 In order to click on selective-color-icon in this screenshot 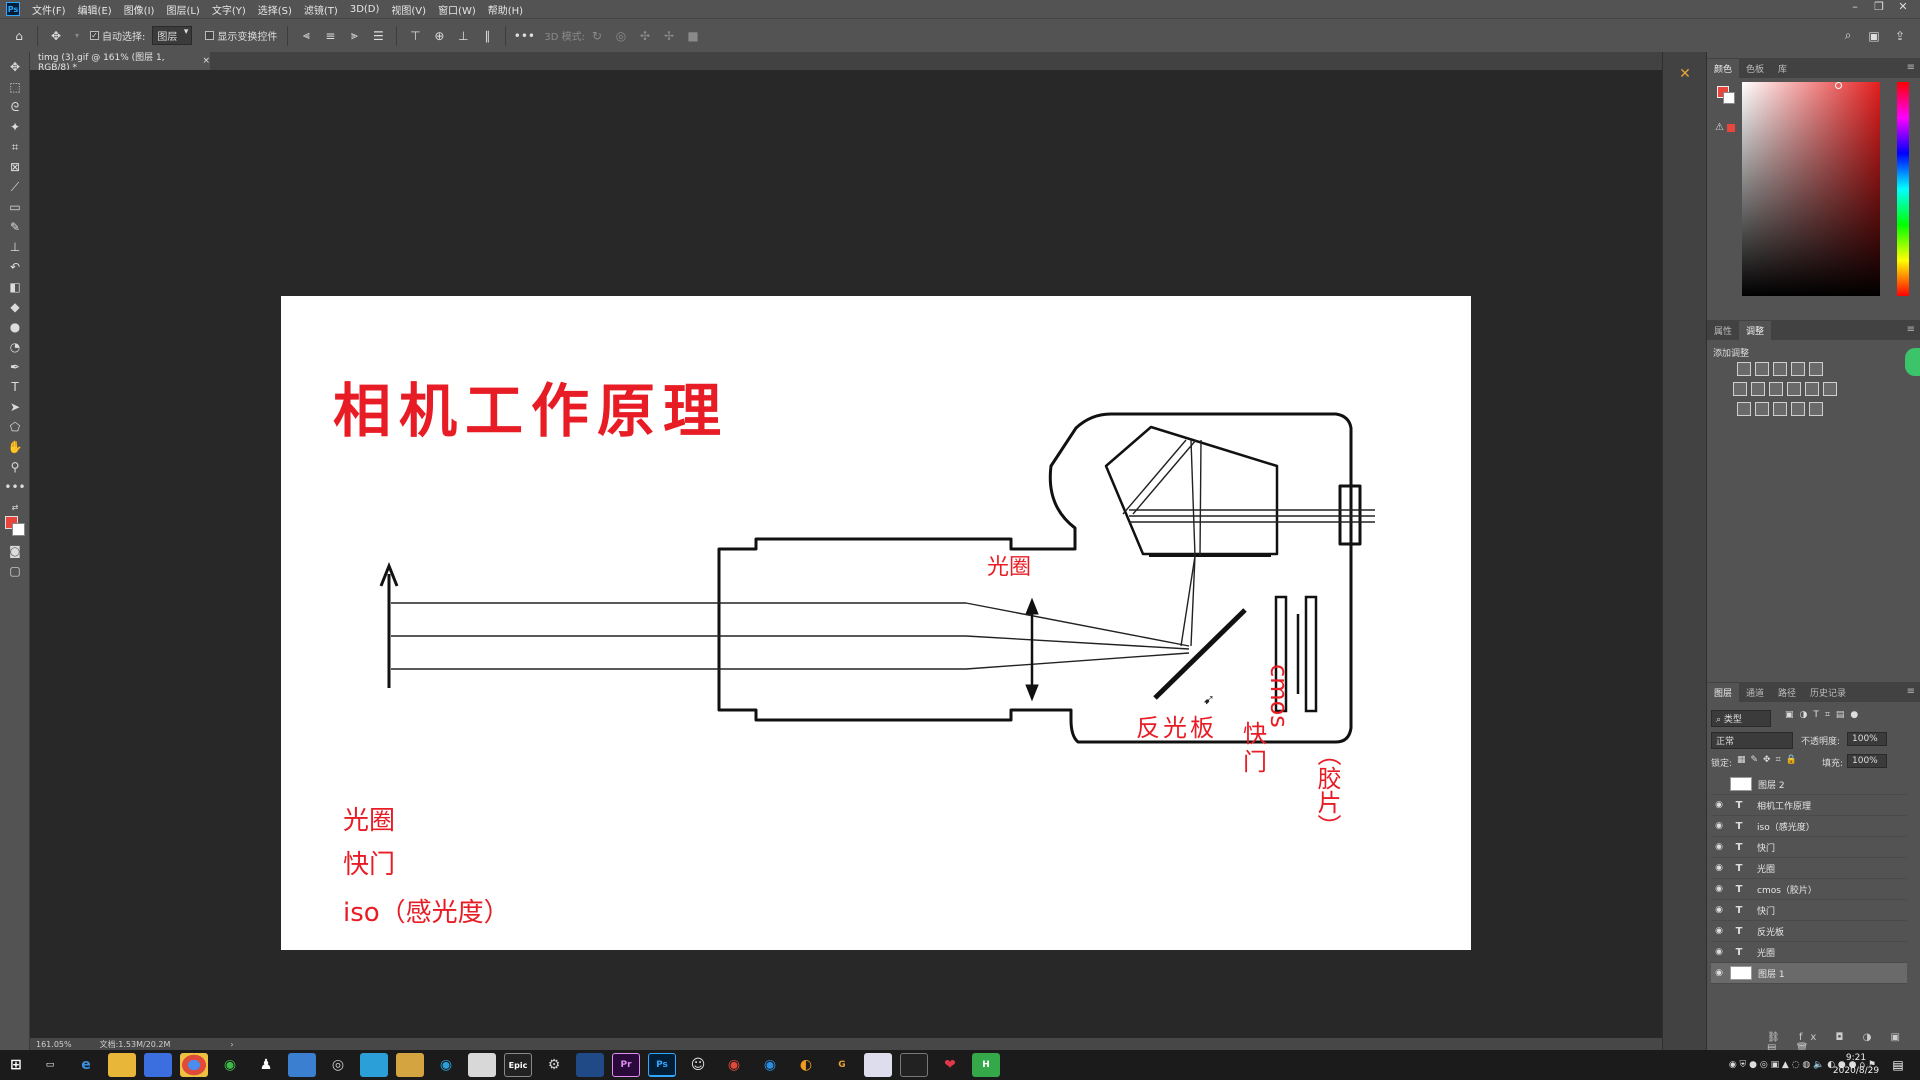, I will do `click(1816, 409)`.